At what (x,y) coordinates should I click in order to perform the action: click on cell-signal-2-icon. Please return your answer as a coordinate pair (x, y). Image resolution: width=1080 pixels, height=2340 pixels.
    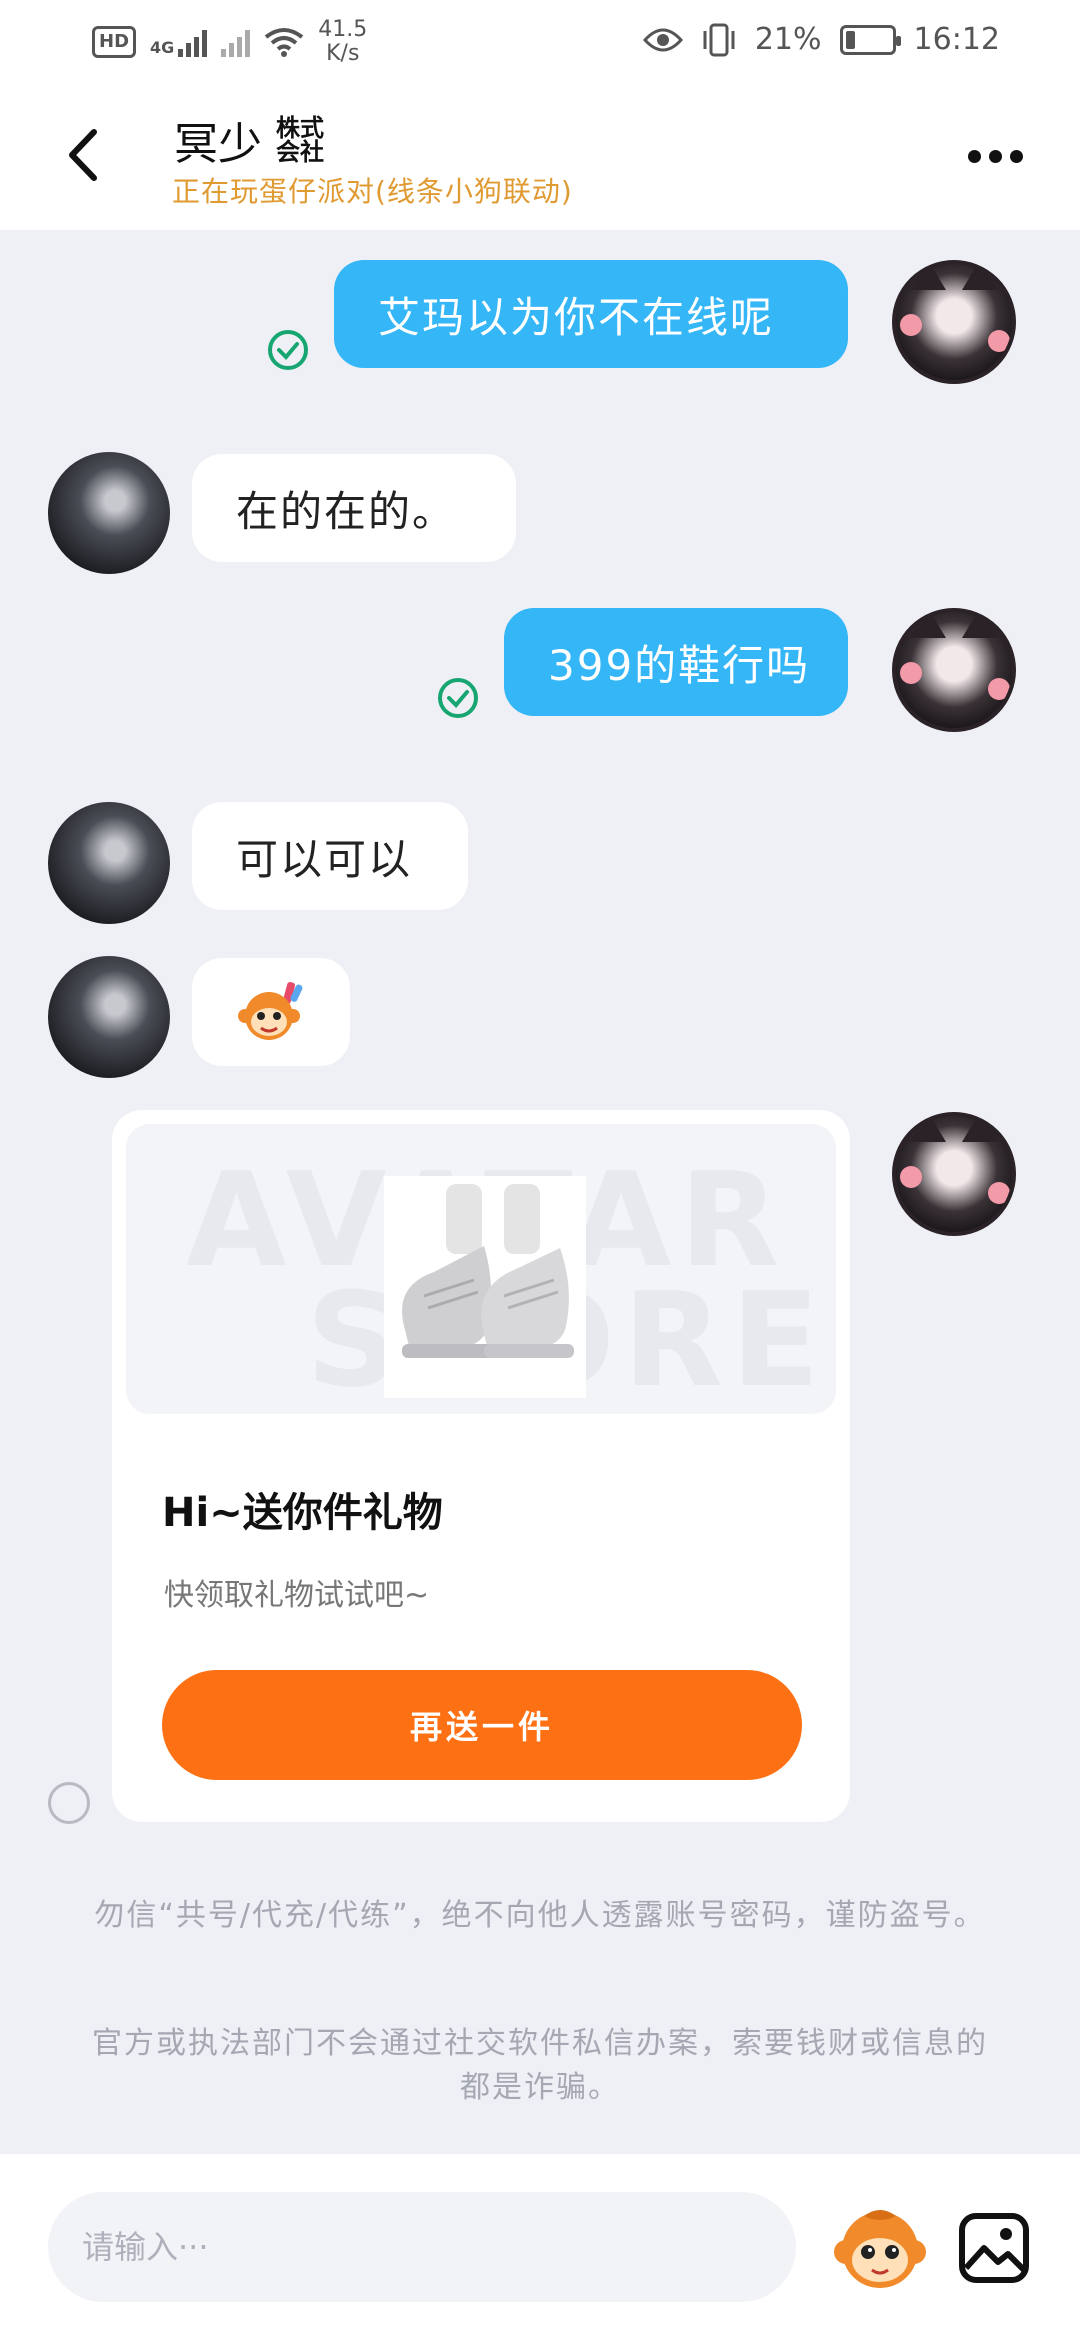
    Looking at the image, I should click on (236, 42).